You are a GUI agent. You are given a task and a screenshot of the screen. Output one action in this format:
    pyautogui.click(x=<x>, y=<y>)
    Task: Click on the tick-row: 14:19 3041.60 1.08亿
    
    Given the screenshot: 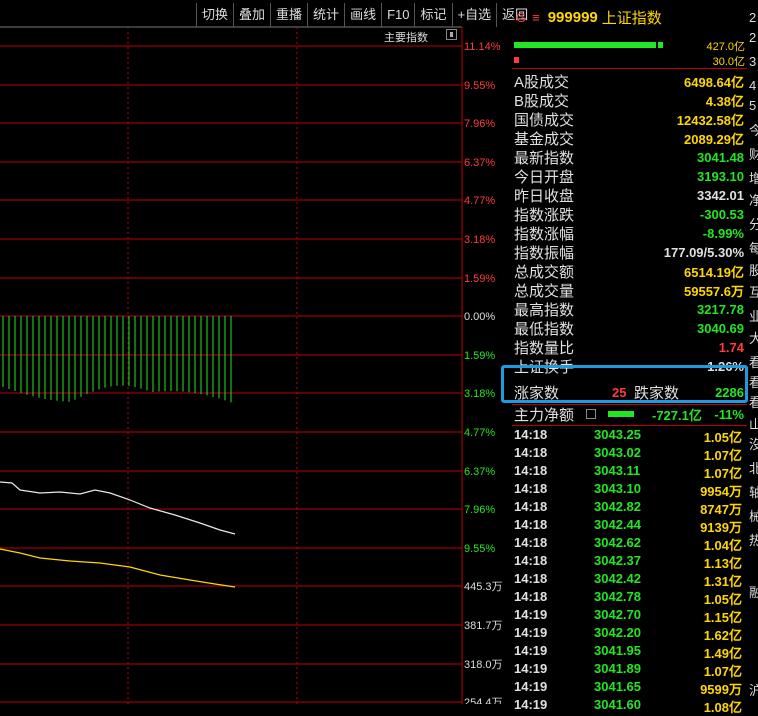 What is the action you would take?
    pyautogui.click(x=629, y=706)
    